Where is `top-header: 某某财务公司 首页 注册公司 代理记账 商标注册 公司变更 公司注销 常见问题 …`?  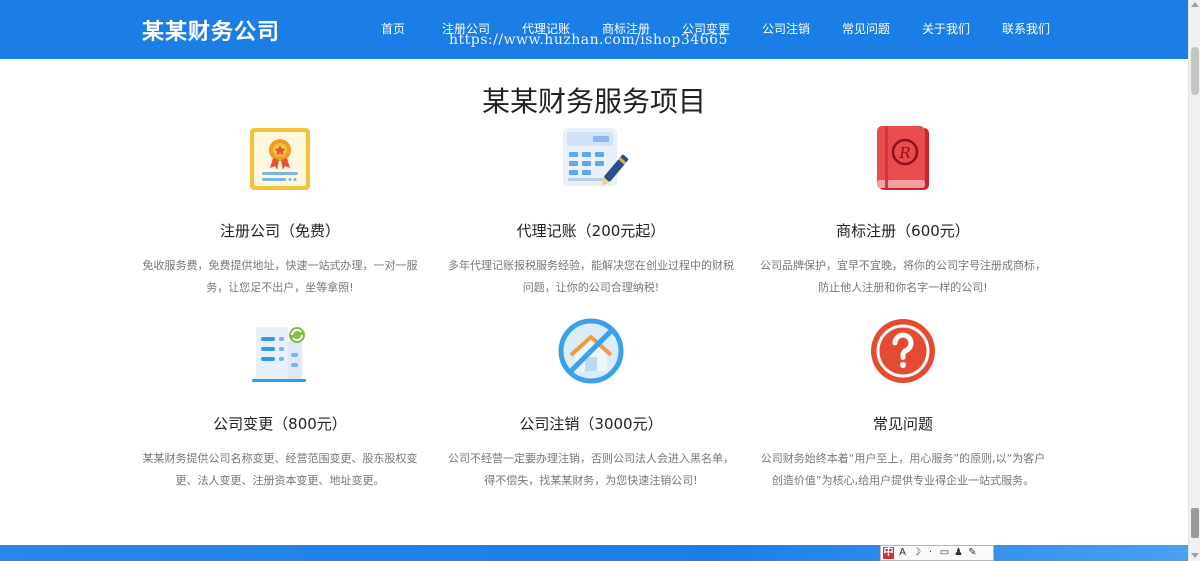
top-header: 某某财务公司 首页 注册公司 代理记账 商标注册 公司变更 公司注销 常见问题 … is located at coordinates (594, 29).